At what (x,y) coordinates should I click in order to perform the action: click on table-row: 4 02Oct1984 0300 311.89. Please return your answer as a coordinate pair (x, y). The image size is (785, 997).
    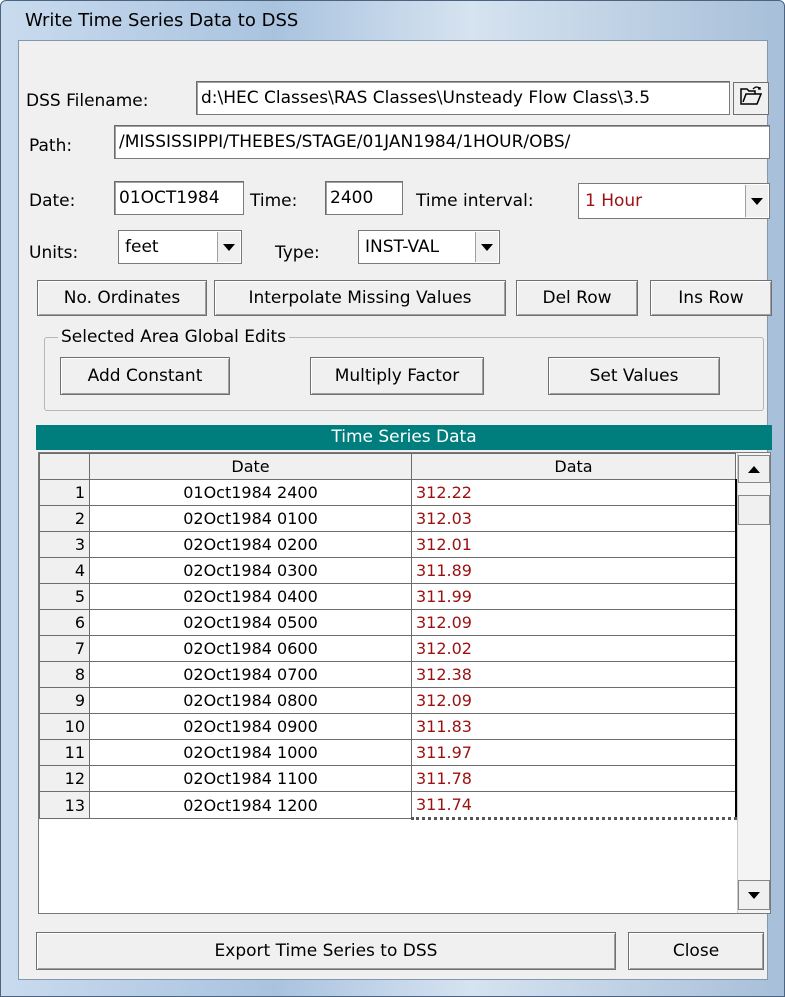
    Looking at the image, I should click on (388, 570).